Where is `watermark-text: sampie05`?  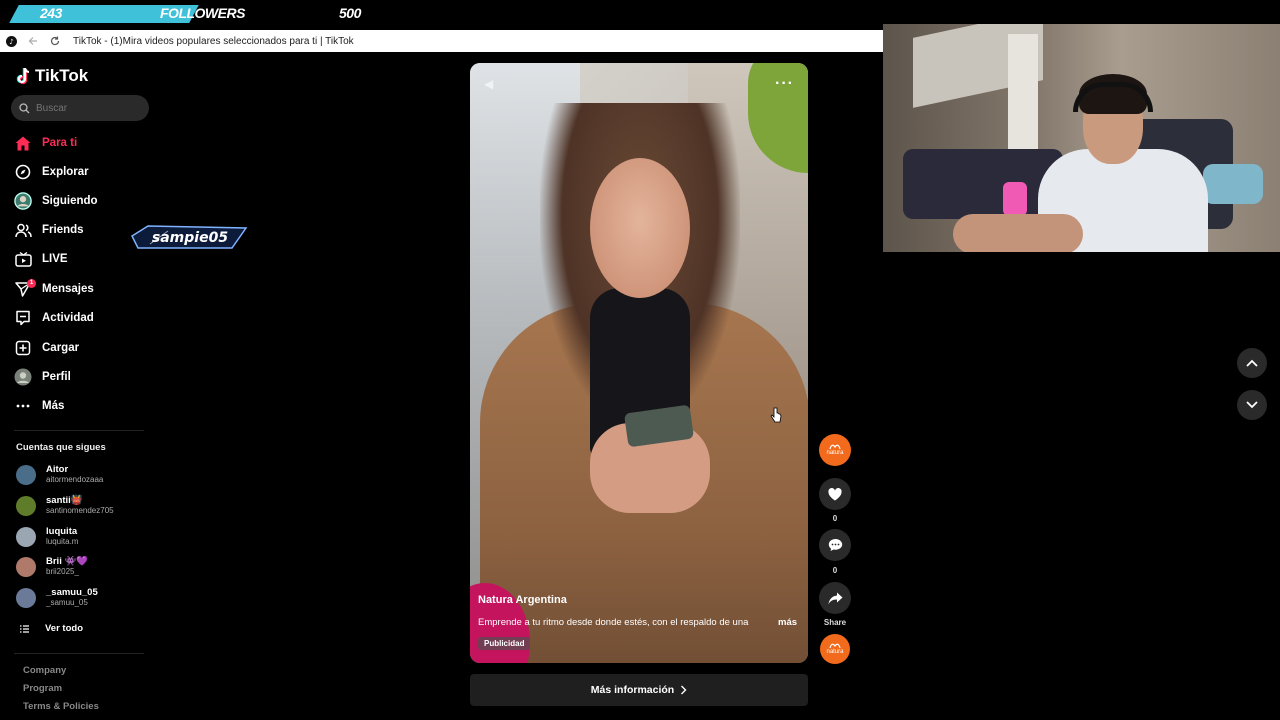 watermark-text: sampie05 is located at coordinates (190, 238).